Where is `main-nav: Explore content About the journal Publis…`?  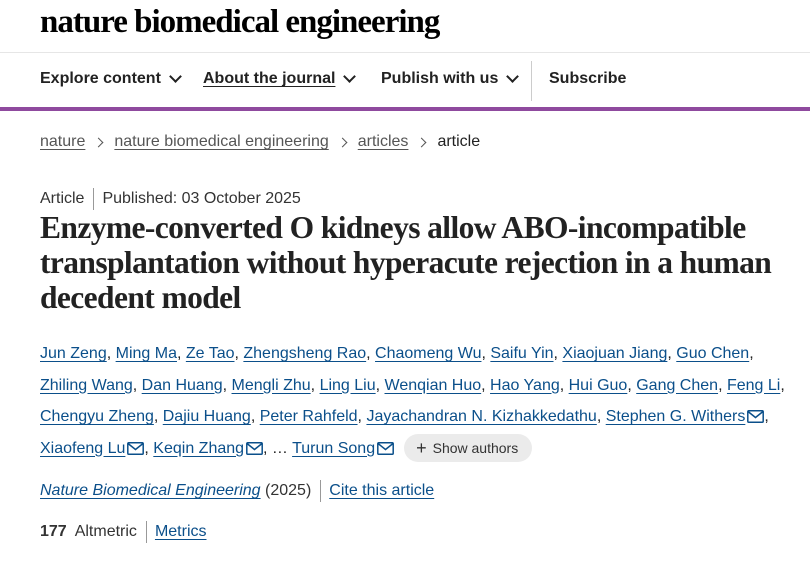
main-nav: Explore content About the journal Publis… is located at coordinates (405, 82).